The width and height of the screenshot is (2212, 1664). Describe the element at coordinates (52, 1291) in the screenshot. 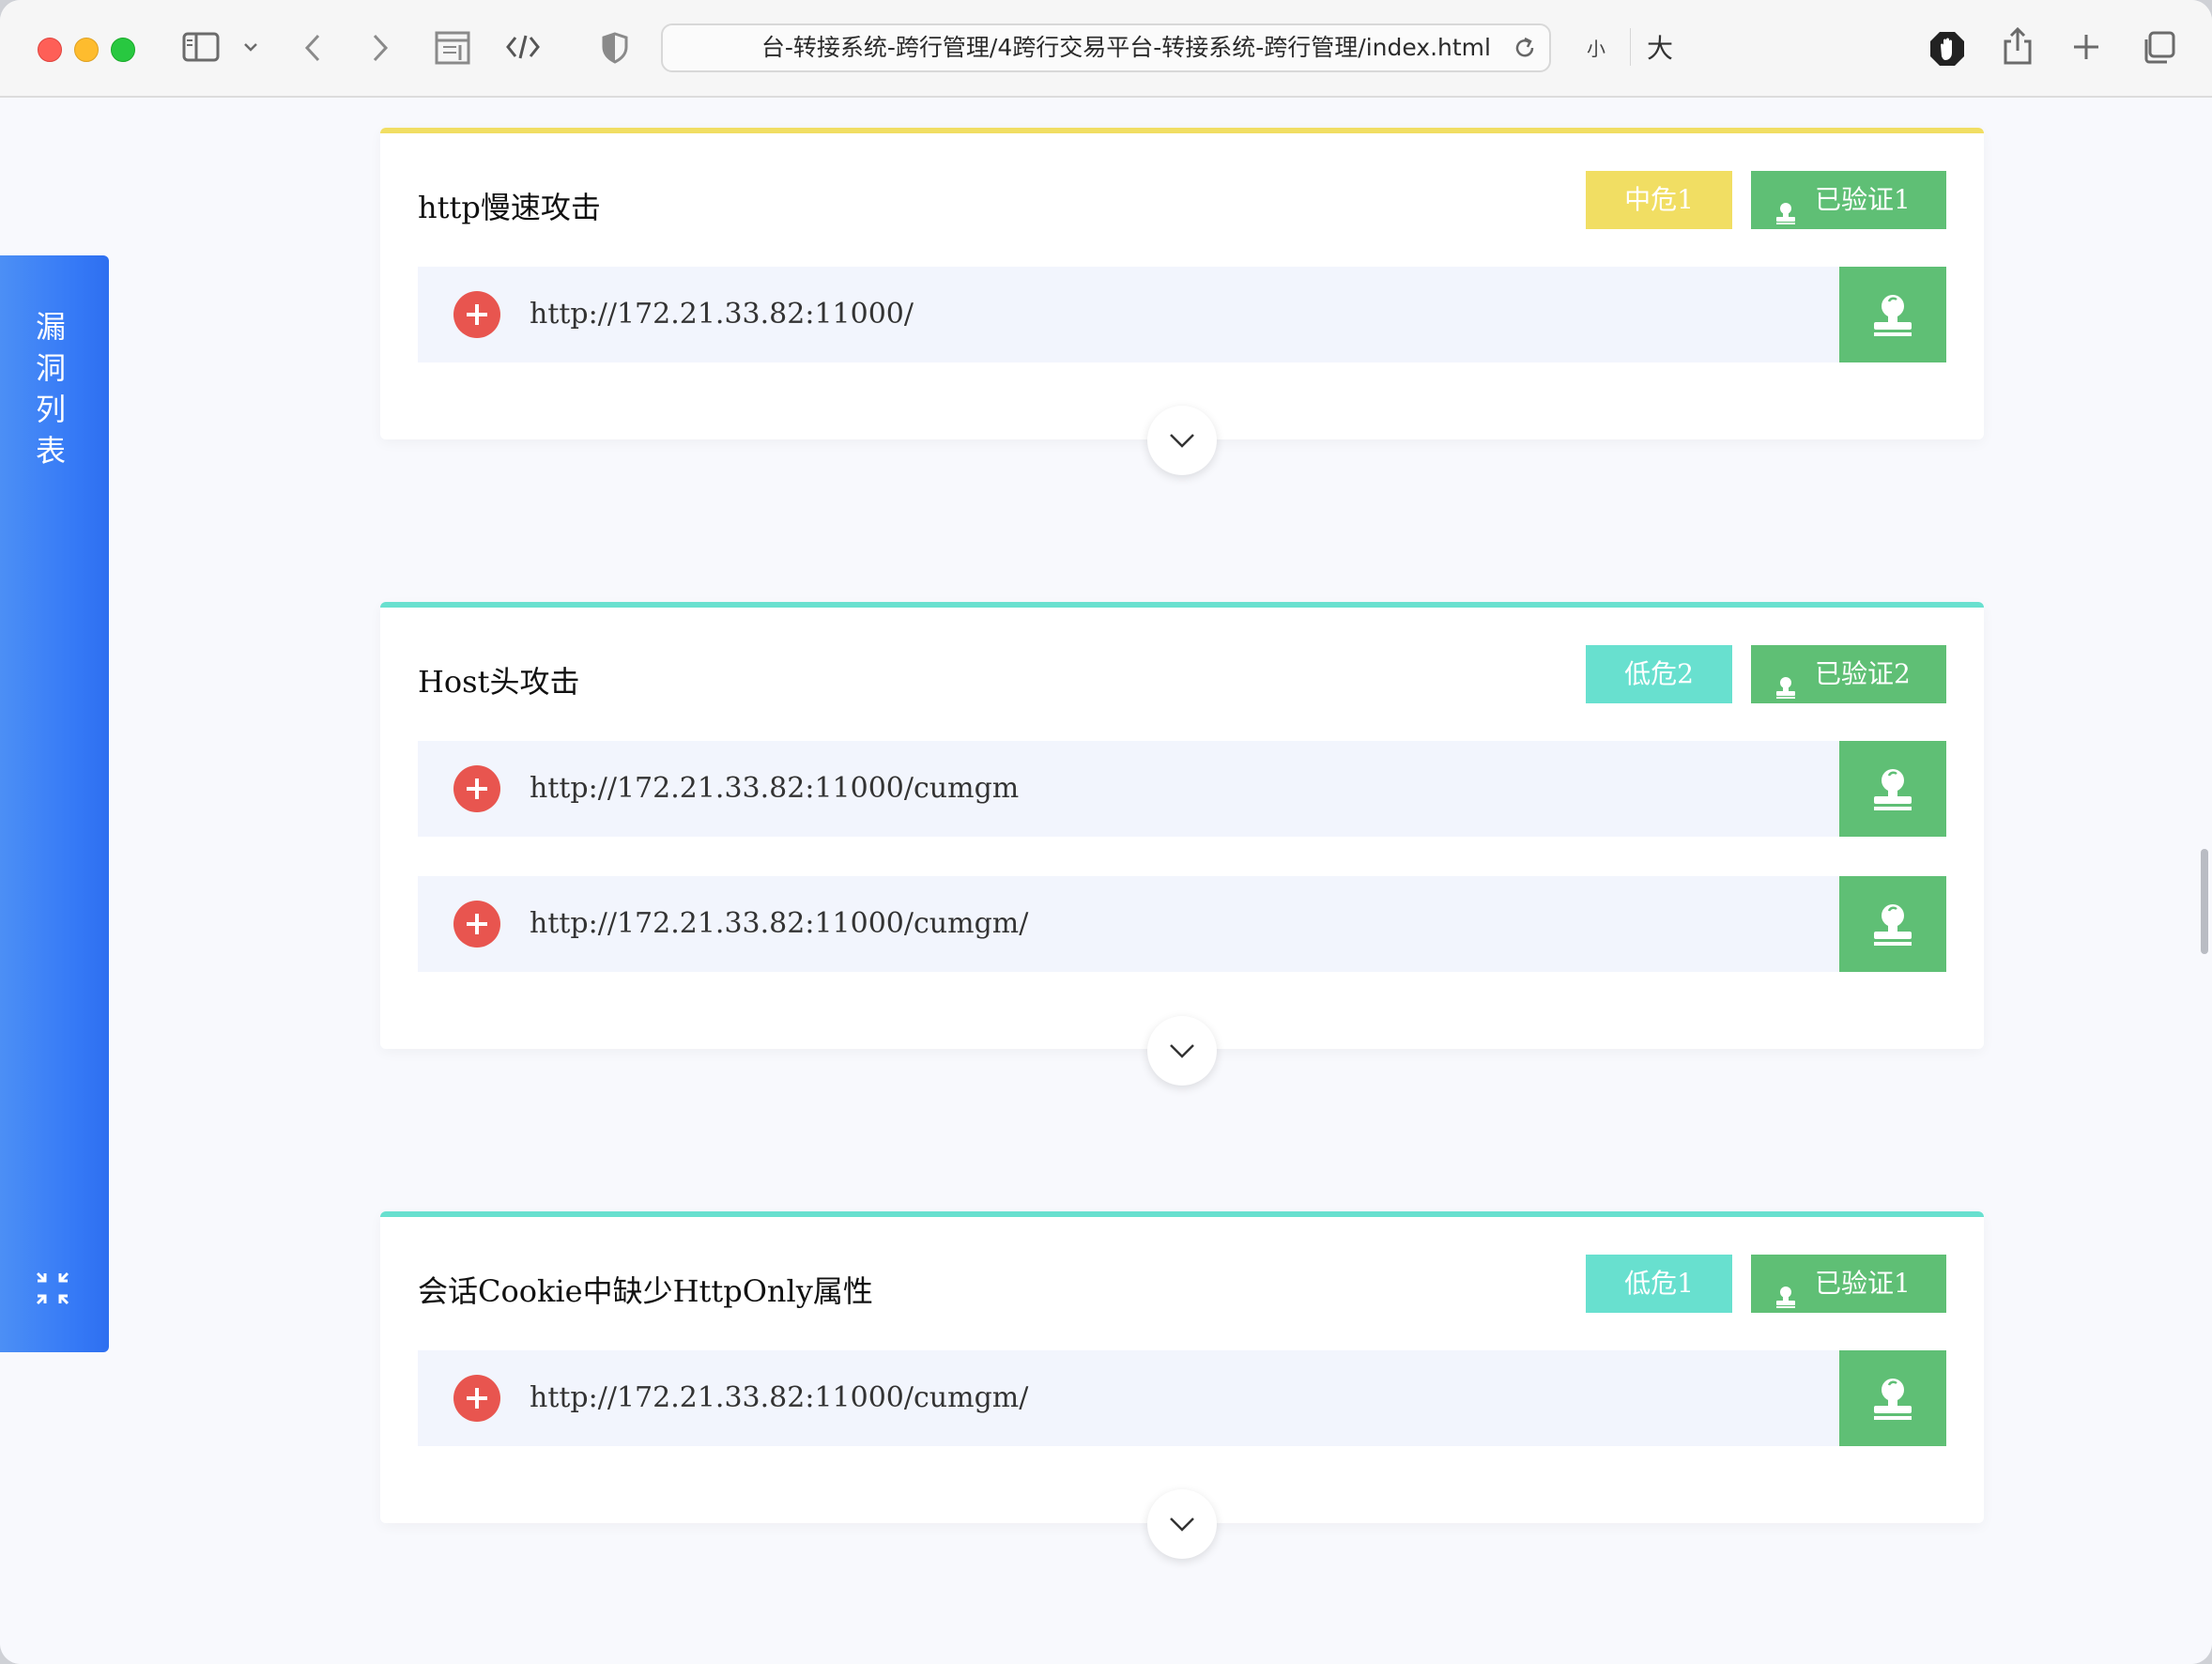

I see `collapse-icon` at that location.